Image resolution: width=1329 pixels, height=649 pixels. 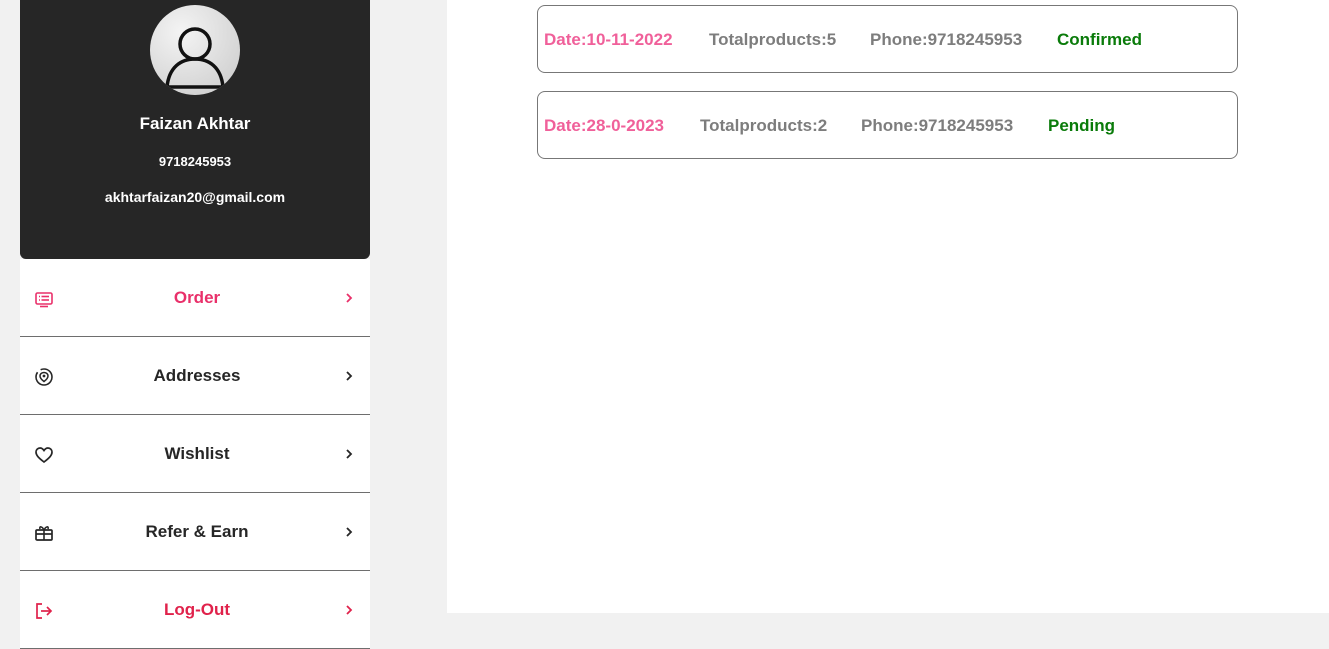 I want to click on order-status: Confirmed, so click(x=1099, y=39).